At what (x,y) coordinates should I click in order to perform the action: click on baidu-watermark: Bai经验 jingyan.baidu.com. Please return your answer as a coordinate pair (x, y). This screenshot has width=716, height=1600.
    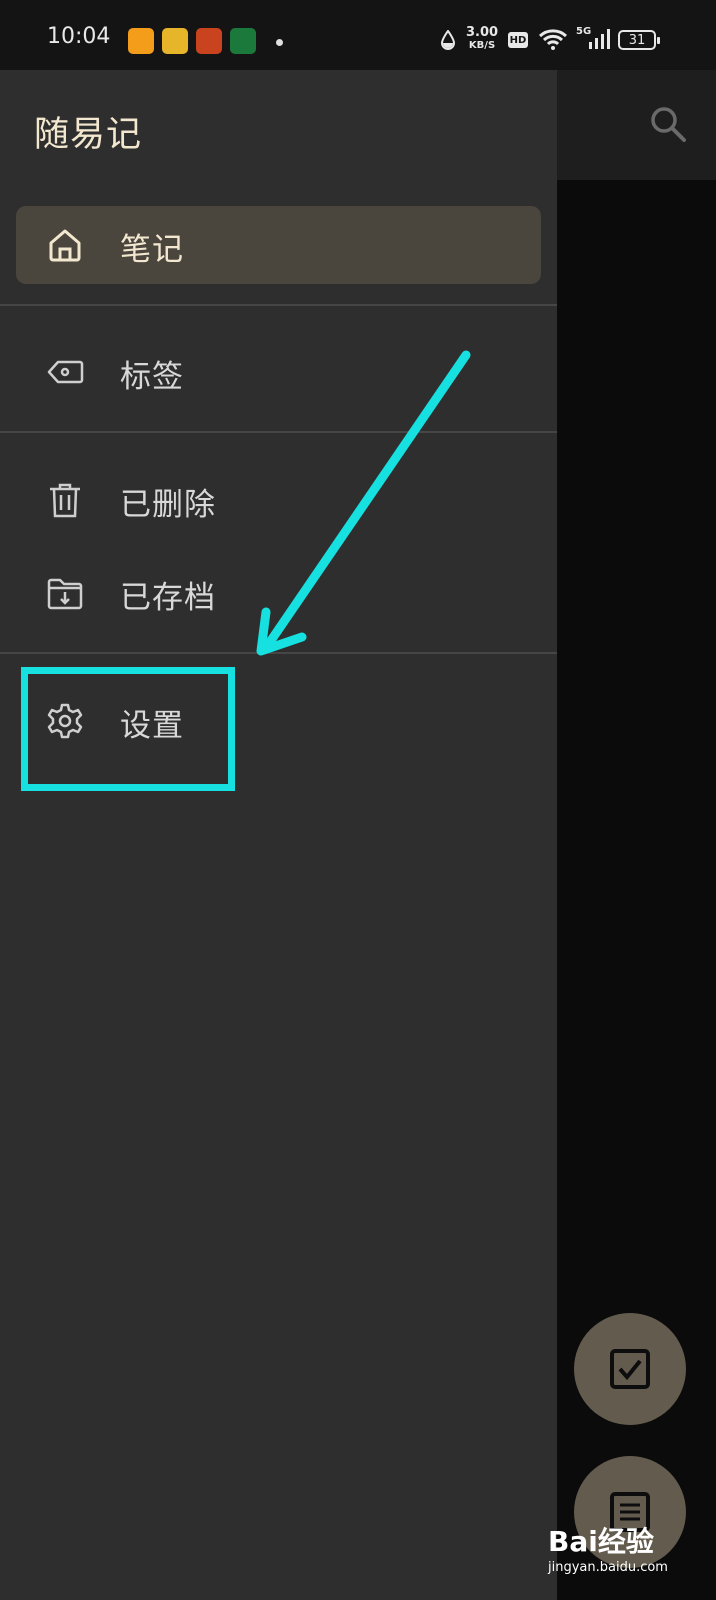
    Looking at the image, I should click on (608, 1547).